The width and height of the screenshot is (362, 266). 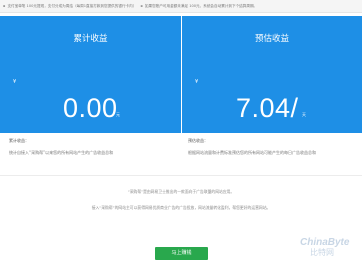 What do you see at coordinates (198, 140) in the screenshot?
I see `estimated-description-head: 预估收益：` at bounding box center [198, 140].